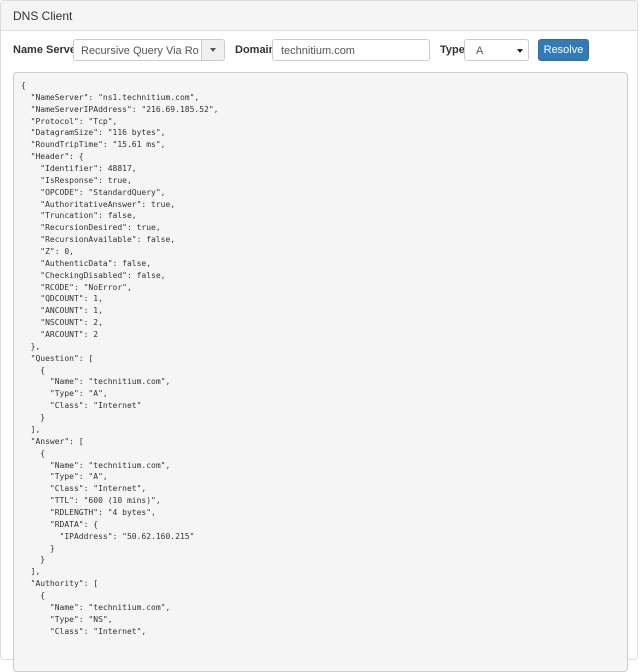 The width and height of the screenshot is (640, 672). Describe the element at coordinates (98, 240) in the screenshot. I see `output-line: "RecursionAvailable": false,` at that location.